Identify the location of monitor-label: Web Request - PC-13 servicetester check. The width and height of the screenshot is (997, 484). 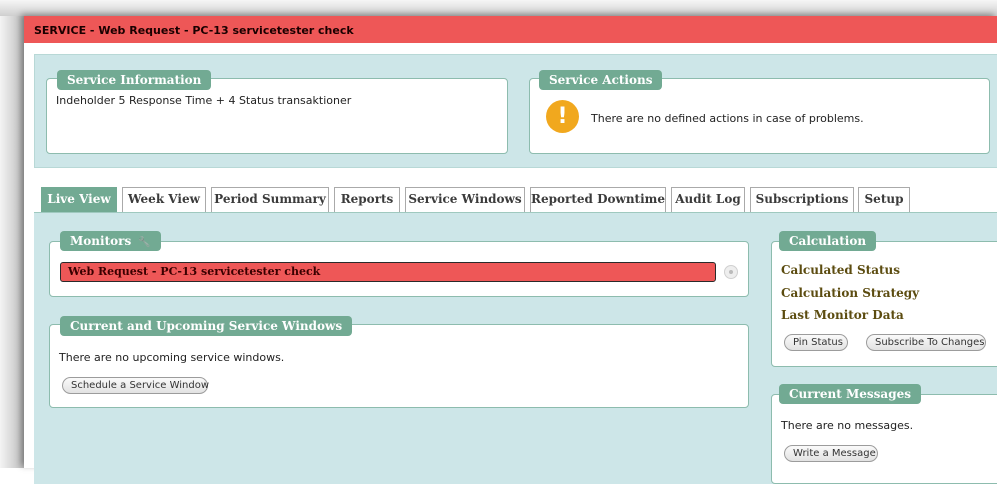
(194, 271).